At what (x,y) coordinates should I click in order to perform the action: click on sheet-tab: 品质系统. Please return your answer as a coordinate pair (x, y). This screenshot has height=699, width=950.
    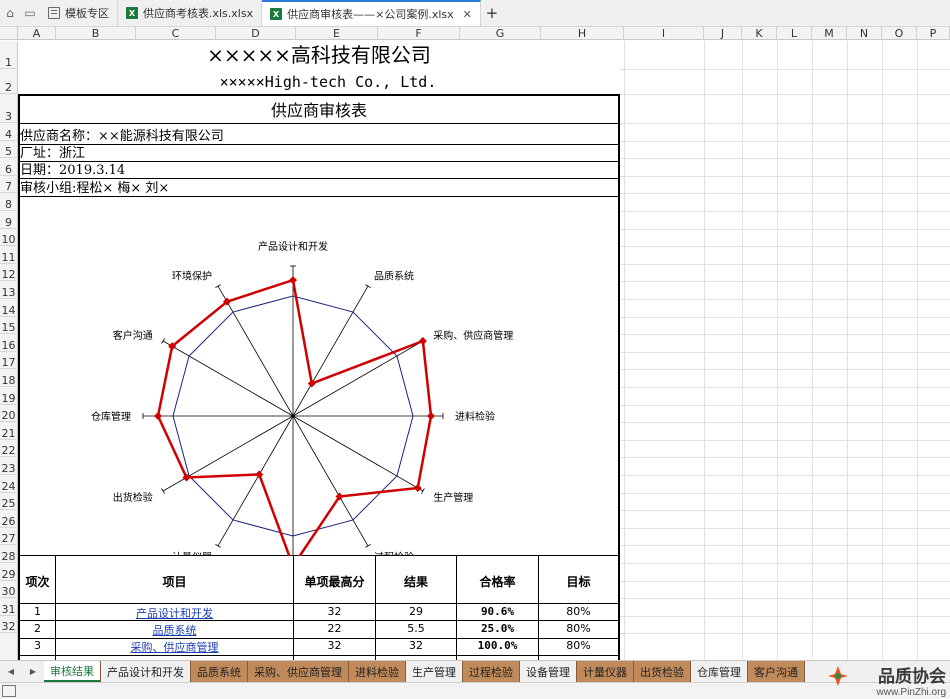
    Looking at the image, I should click on (219, 671).